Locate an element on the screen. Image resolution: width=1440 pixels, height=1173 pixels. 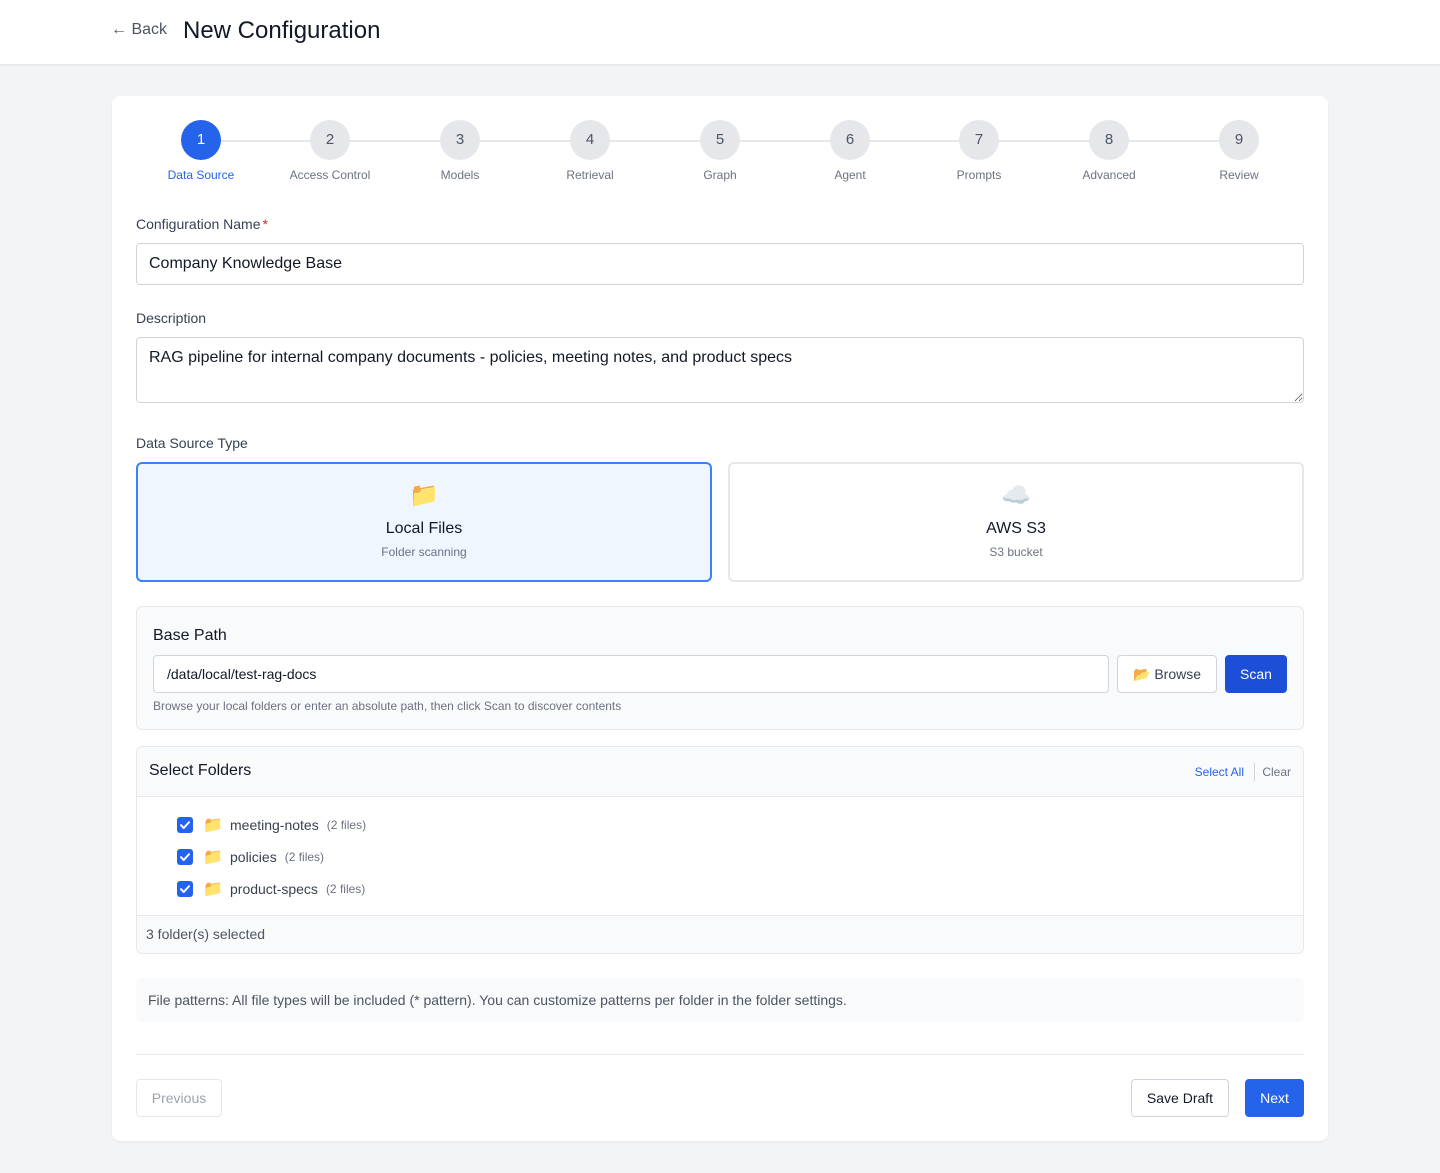
source-title: AWS S3 is located at coordinates (1016, 528).